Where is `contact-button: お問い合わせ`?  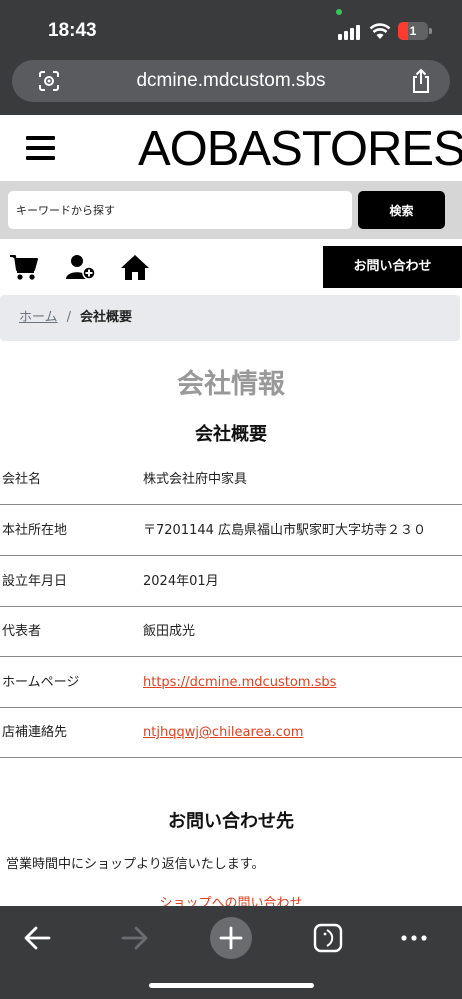
contact-button: お問い合わせ is located at coordinates (392, 267).